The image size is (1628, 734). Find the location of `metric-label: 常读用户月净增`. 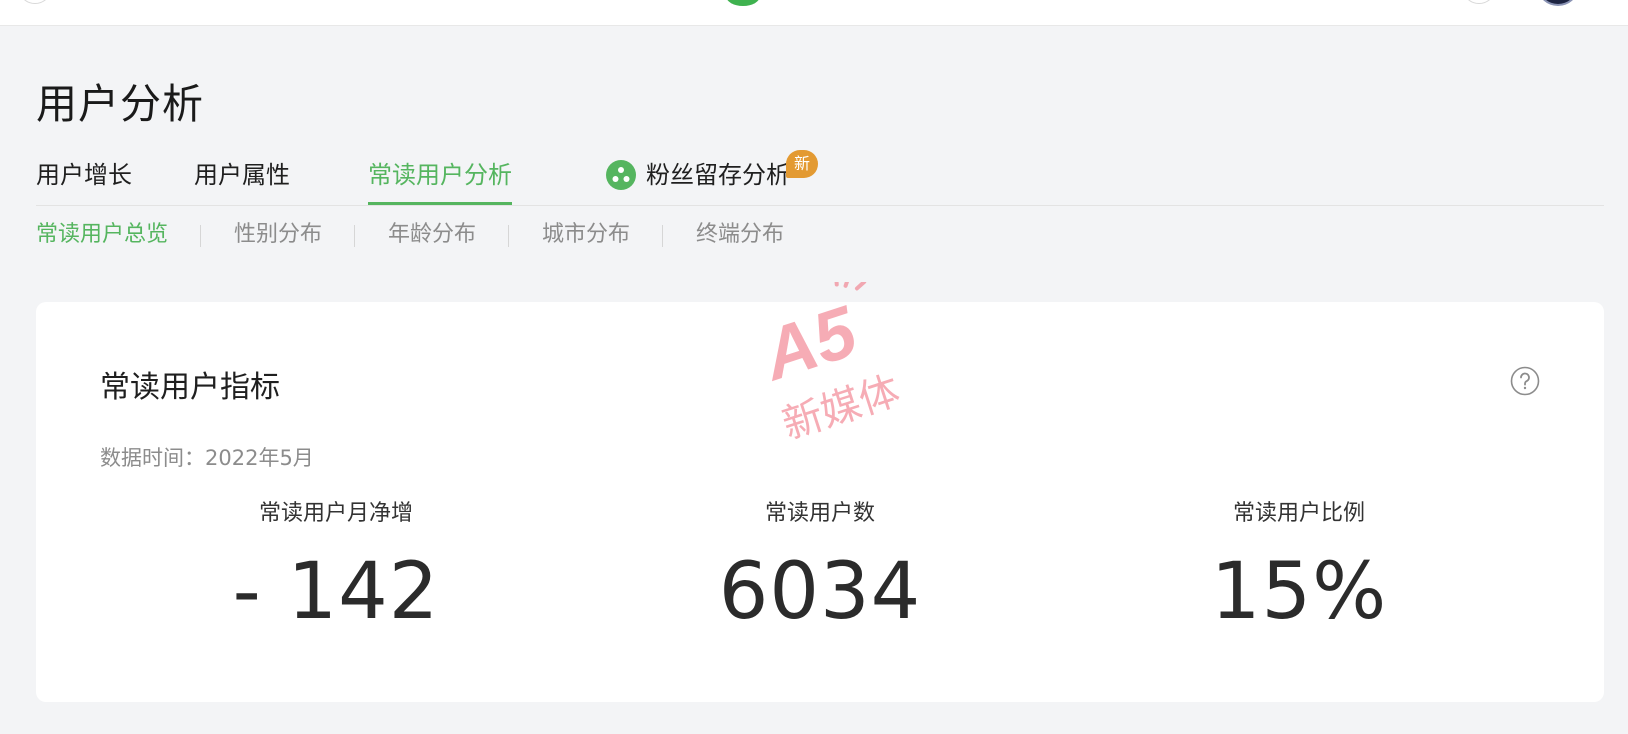

metric-label: 常读用户月净增 is located at coordinates (335, 513).